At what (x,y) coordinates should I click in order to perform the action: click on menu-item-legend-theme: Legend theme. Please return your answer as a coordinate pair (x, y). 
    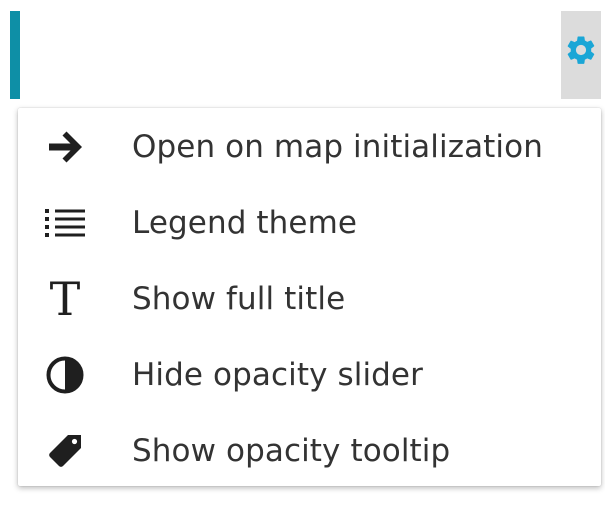
    Looking at the image, I should click on (309, 223).